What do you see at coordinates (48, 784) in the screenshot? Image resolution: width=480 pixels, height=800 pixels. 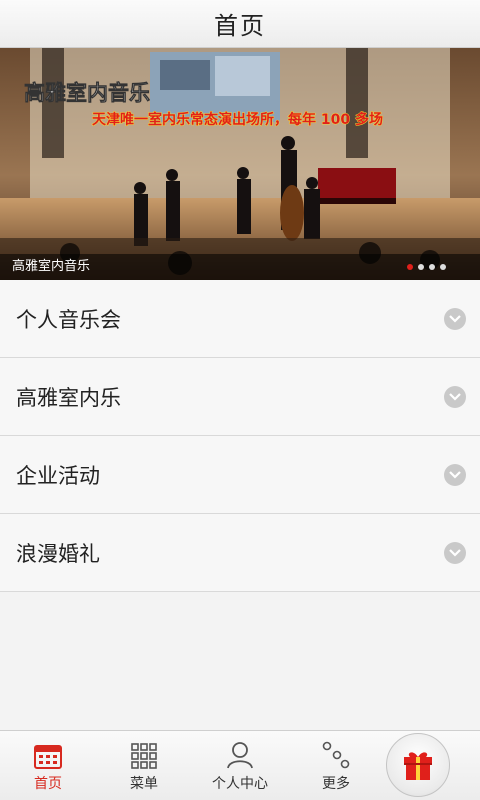 I see `tab-label: 首页` at bounding box center [48, 784].